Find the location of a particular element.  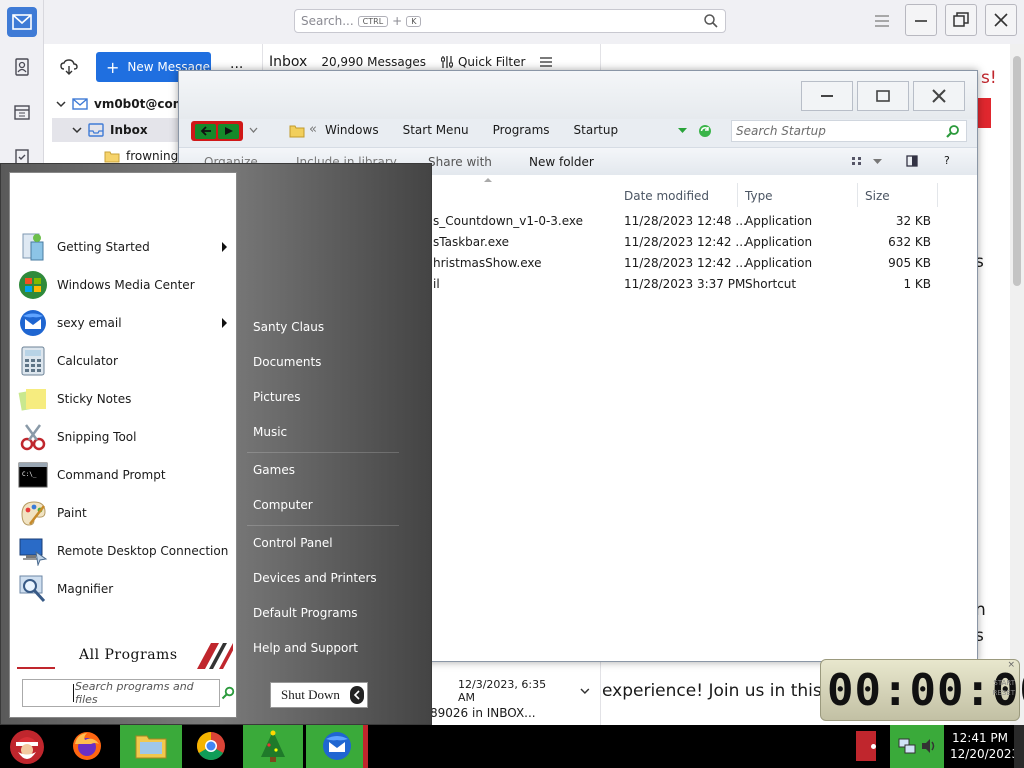

account-row: vm0b0t@comp is located at coordinates (125, 104).